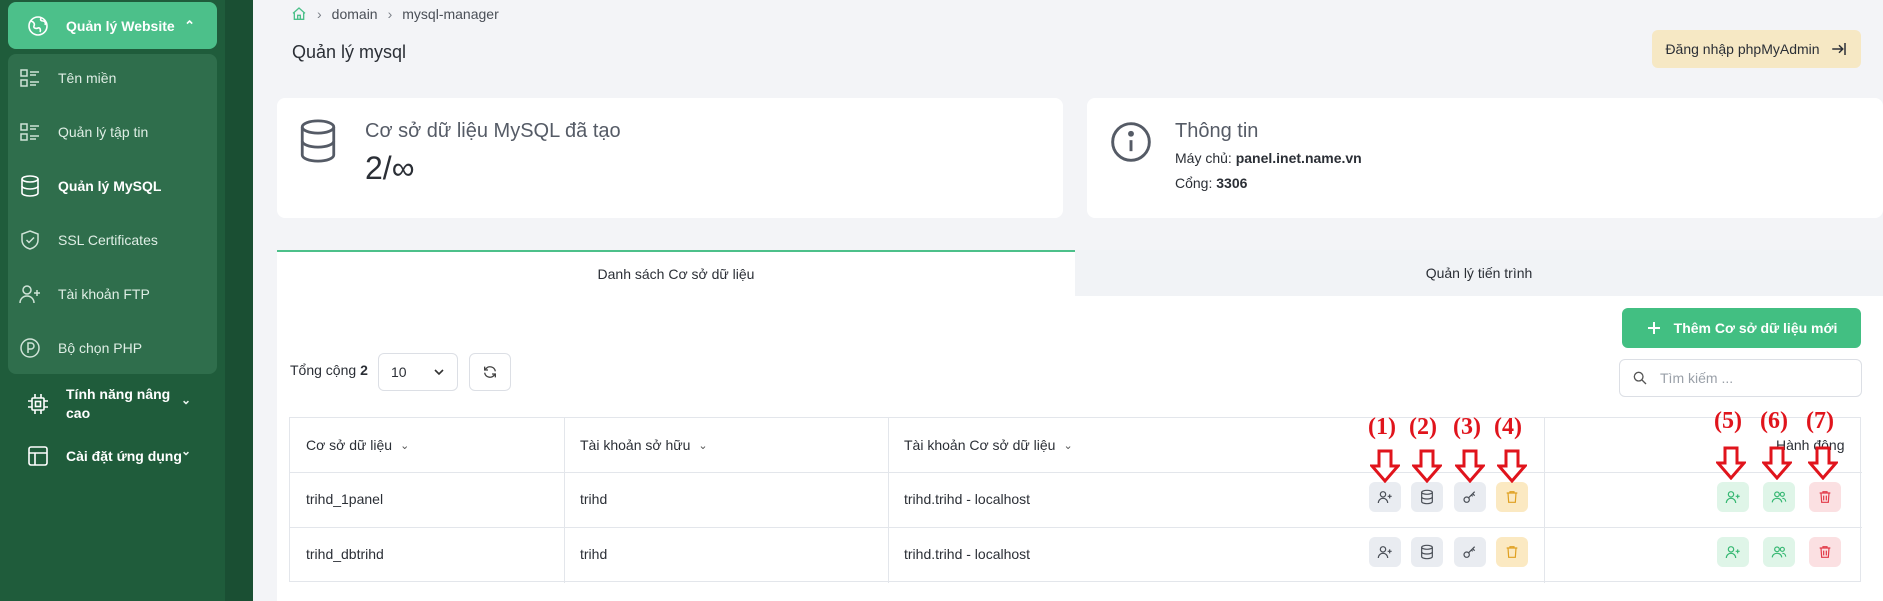 This screenshot has height=601, width=1883. I want to click on info-icon, so click(1131, 142).